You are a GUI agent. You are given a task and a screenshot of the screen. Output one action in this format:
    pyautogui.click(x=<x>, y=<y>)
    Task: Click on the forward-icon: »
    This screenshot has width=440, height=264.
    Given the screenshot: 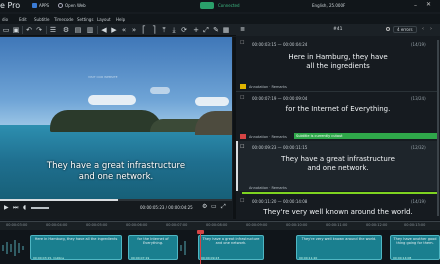 What is the action you would take?
    pyautogui.click(x=134, y=30)
    